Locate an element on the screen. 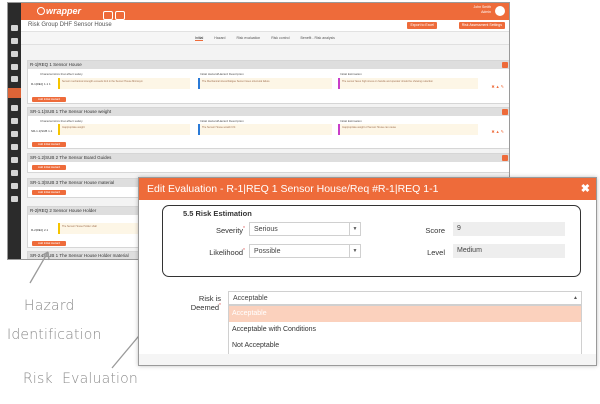 The image size is (600, 404). annotation-hazard: Hazard is located at coordinates (49, 306).